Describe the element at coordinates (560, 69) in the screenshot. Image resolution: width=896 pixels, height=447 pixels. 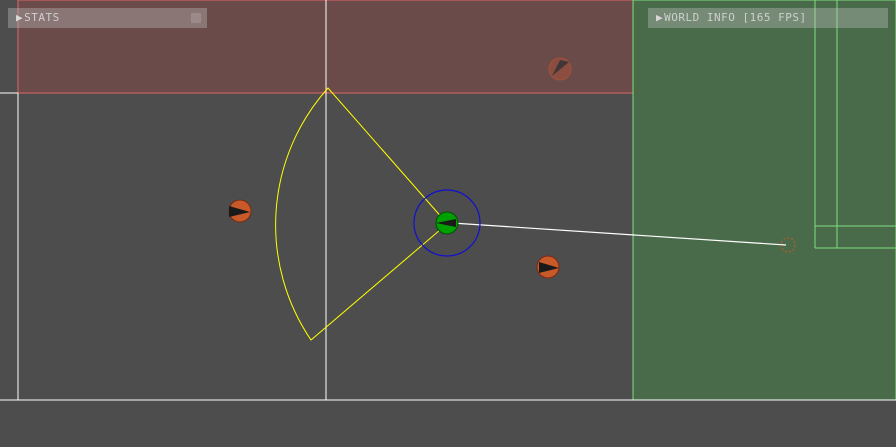
I see `enemy-unit-faded` at that location.